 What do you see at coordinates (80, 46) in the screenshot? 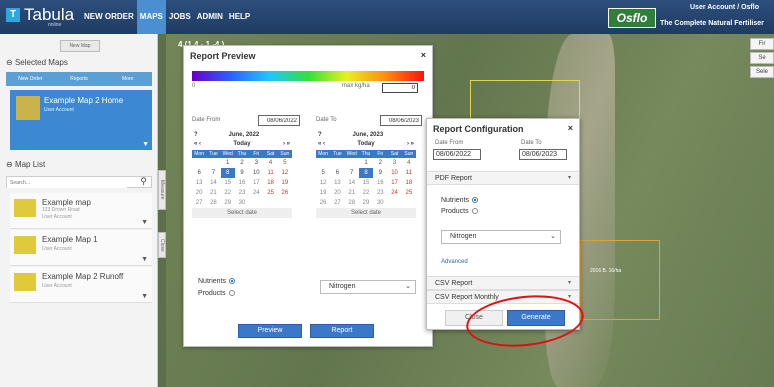
I see `new-map-button: New Map` at bounding box center [80, 46].